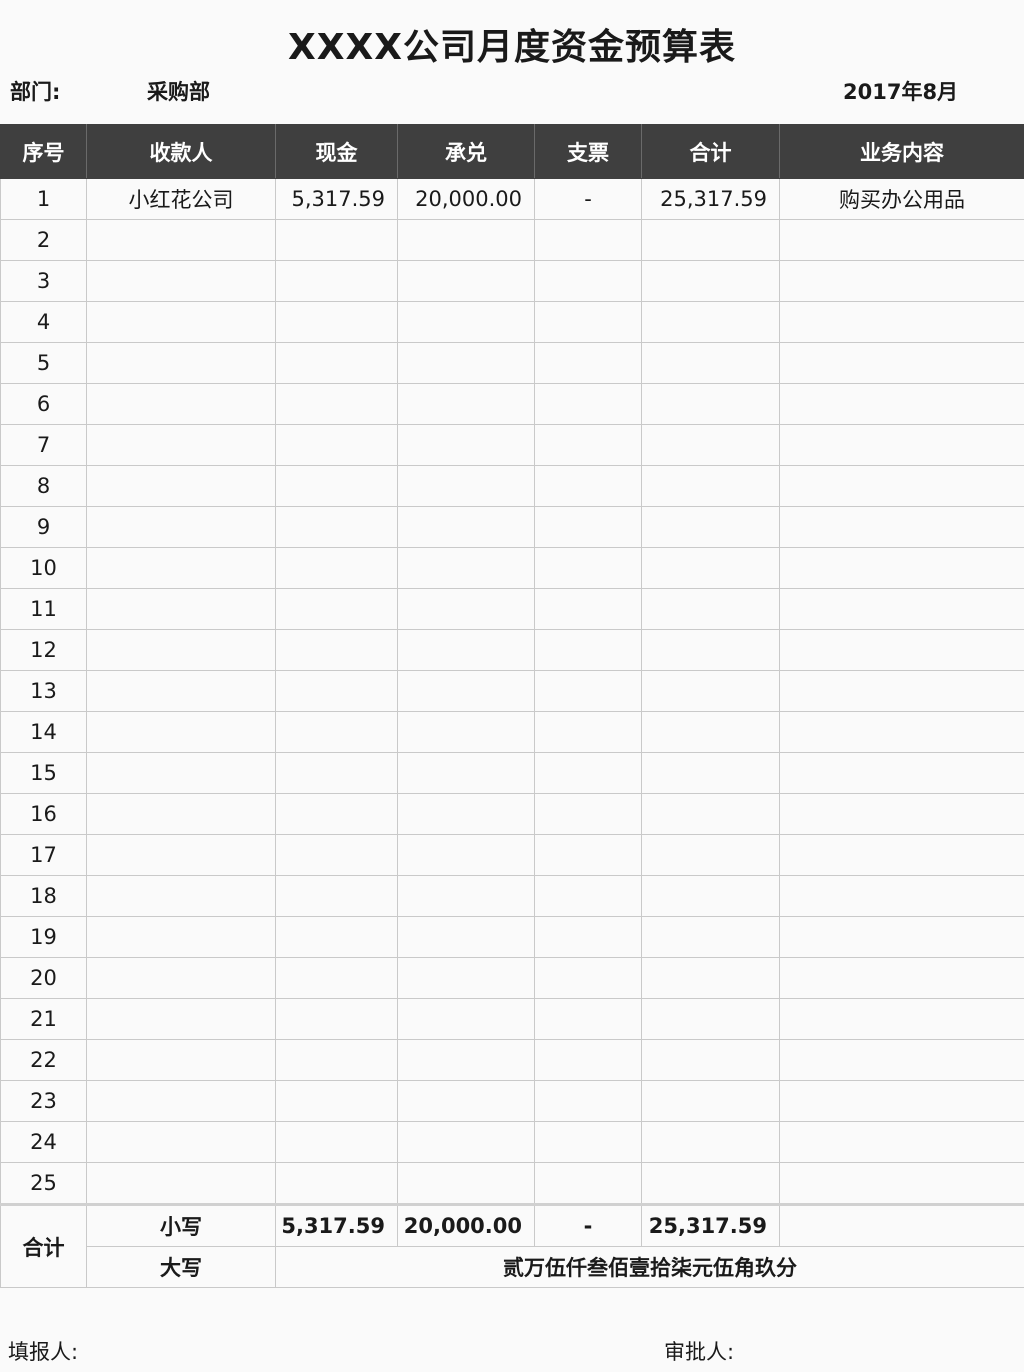 This screenshot has height=1372, width=1024. I want to click on total-cell: 25,317.59, so click(710, 199).